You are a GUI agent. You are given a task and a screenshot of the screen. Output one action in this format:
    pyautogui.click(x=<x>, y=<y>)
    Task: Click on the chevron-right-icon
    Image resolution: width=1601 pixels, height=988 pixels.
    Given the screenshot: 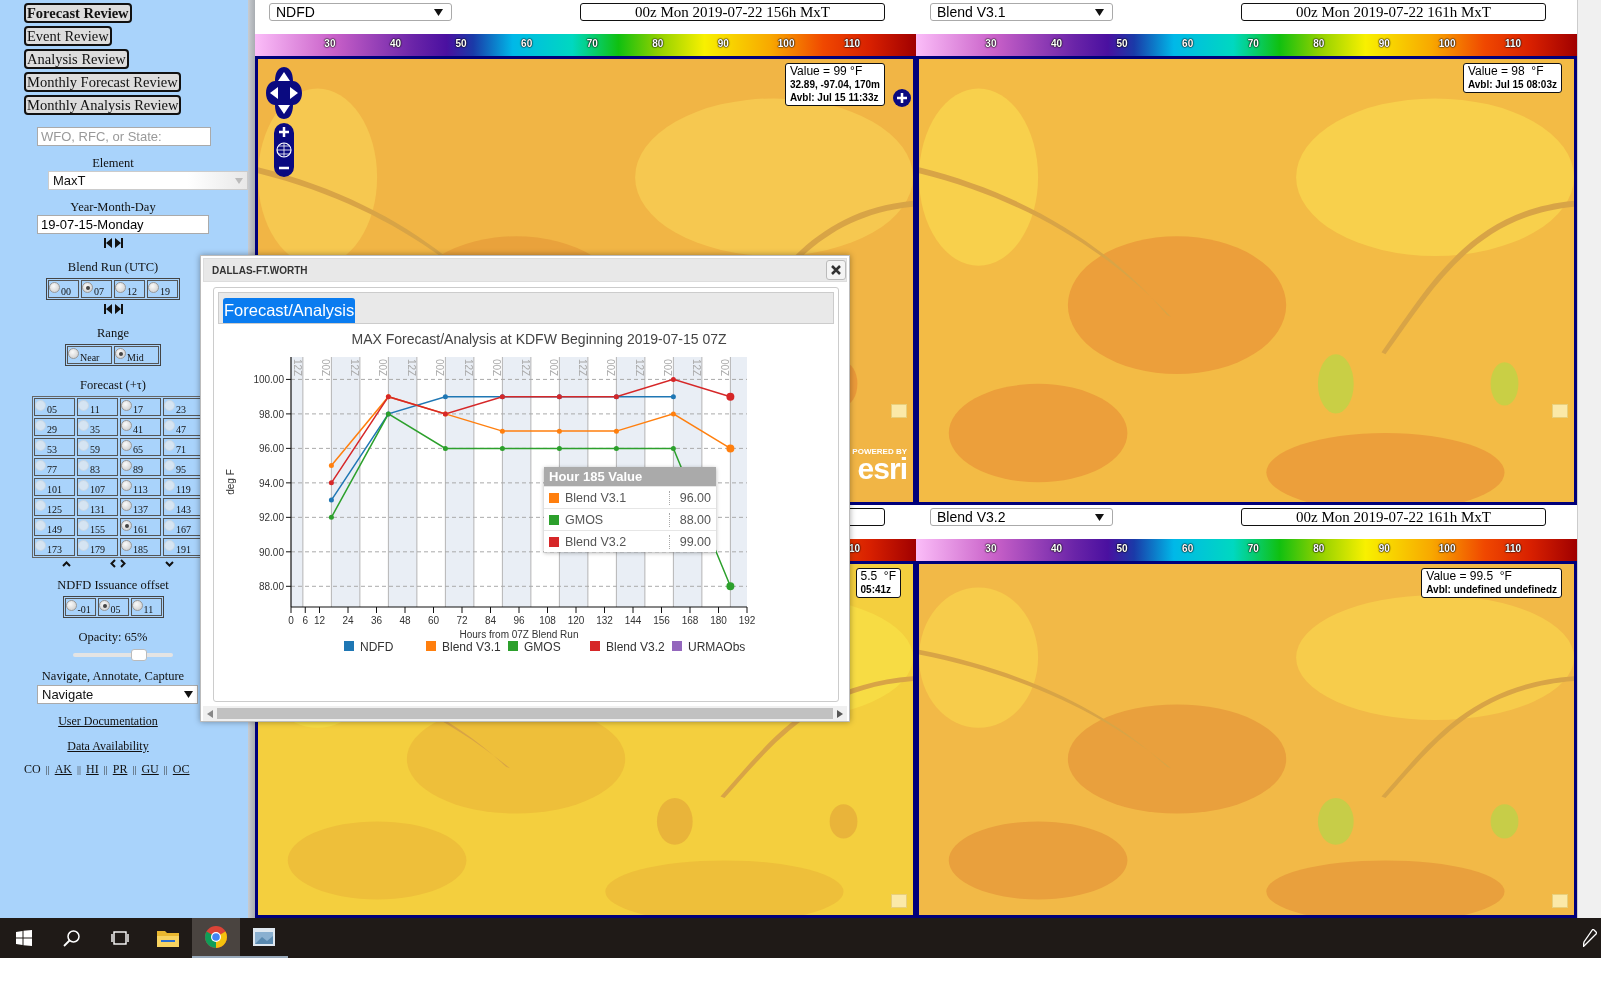 What is the action you would take?
    pyautogui.click(x=123, y=563)
    